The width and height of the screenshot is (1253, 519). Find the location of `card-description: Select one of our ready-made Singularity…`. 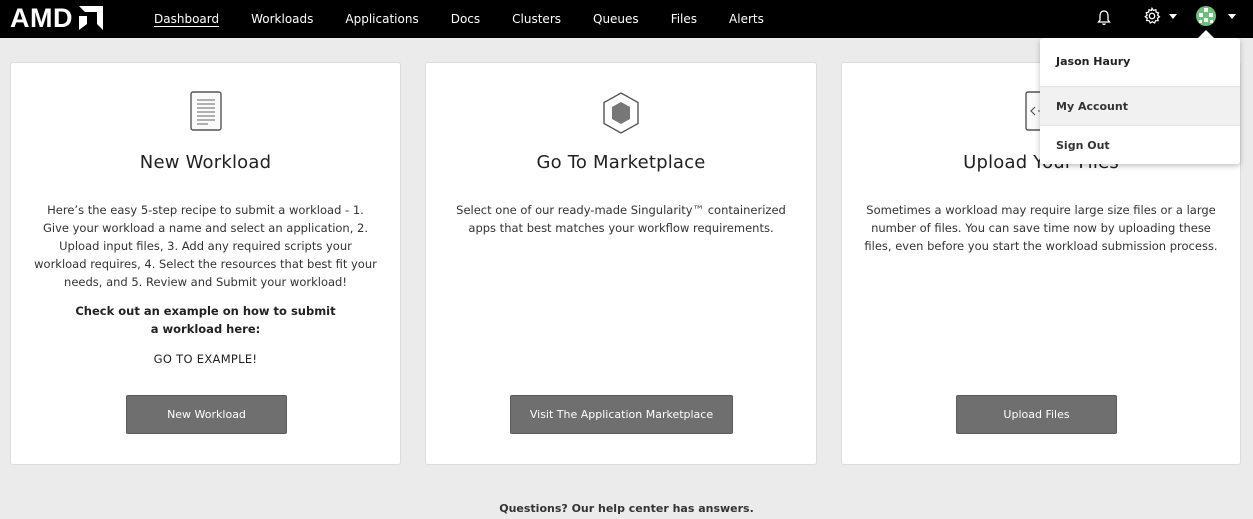

card-description: Select one of our ready-made Singularity… is located at coordinates (621, 219).